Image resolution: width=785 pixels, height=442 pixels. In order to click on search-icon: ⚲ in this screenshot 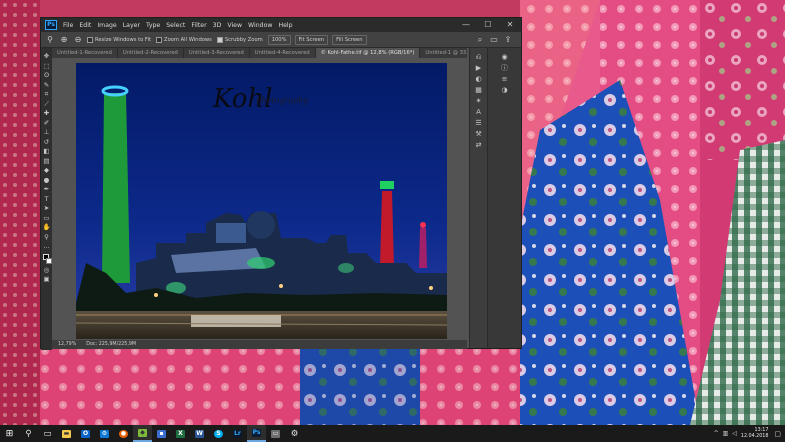, I will do `click(28, 433)`.